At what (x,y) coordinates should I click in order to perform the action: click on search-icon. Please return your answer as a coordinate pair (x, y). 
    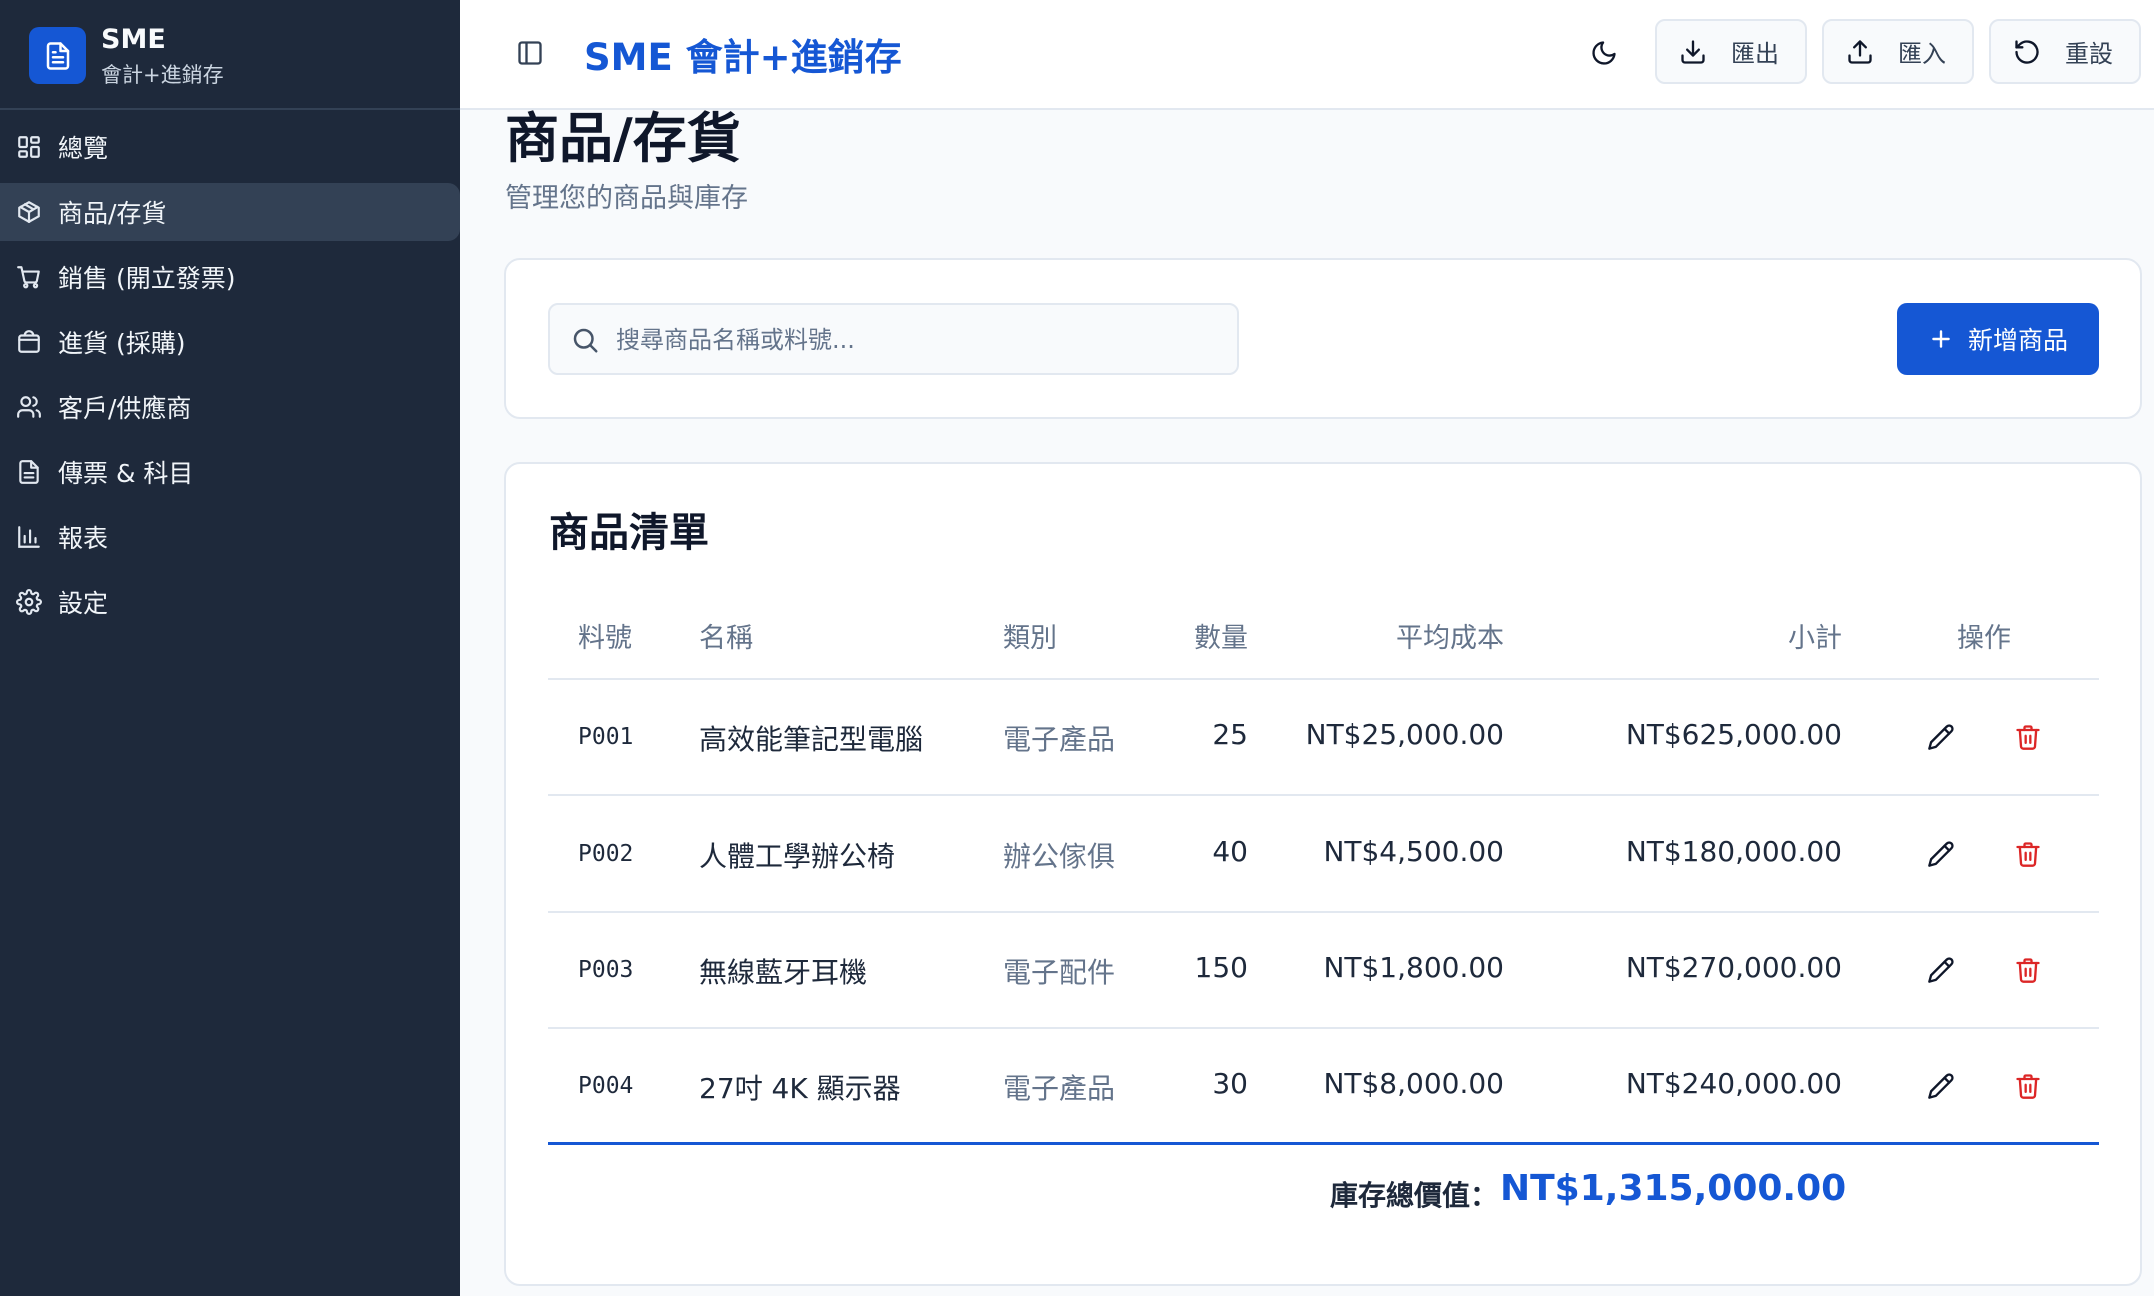
    Looking at the image, I should click on (585, 342).